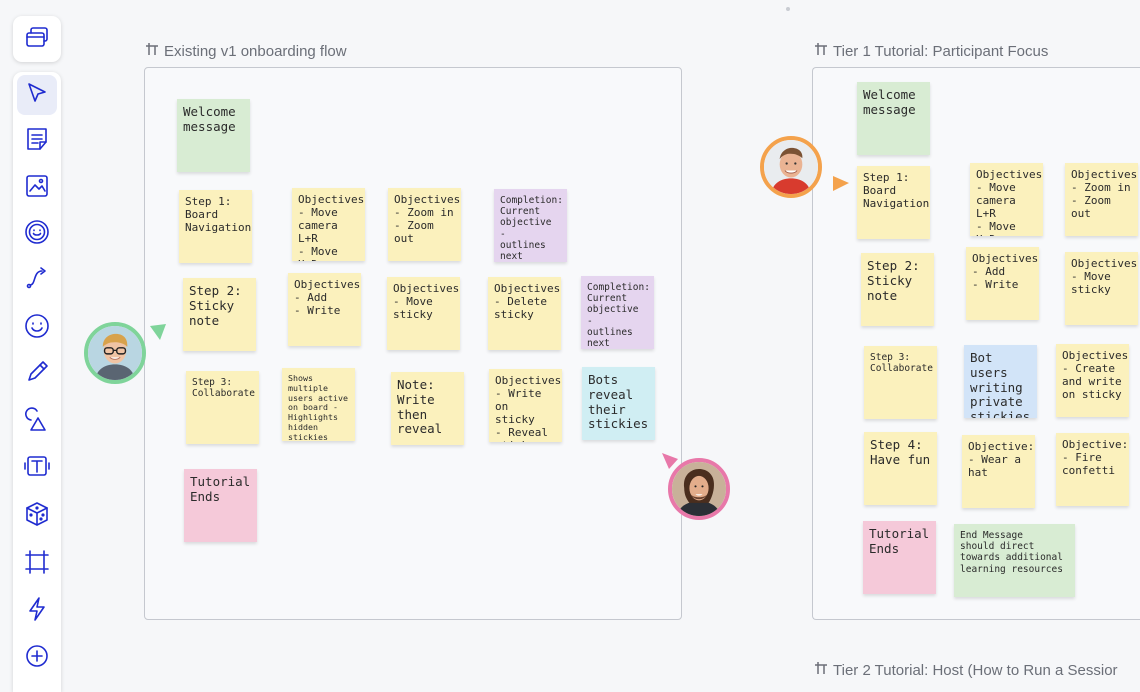 This screenshot has width=1140, height=692. I want to click on layers-icon, so click(37, 39).